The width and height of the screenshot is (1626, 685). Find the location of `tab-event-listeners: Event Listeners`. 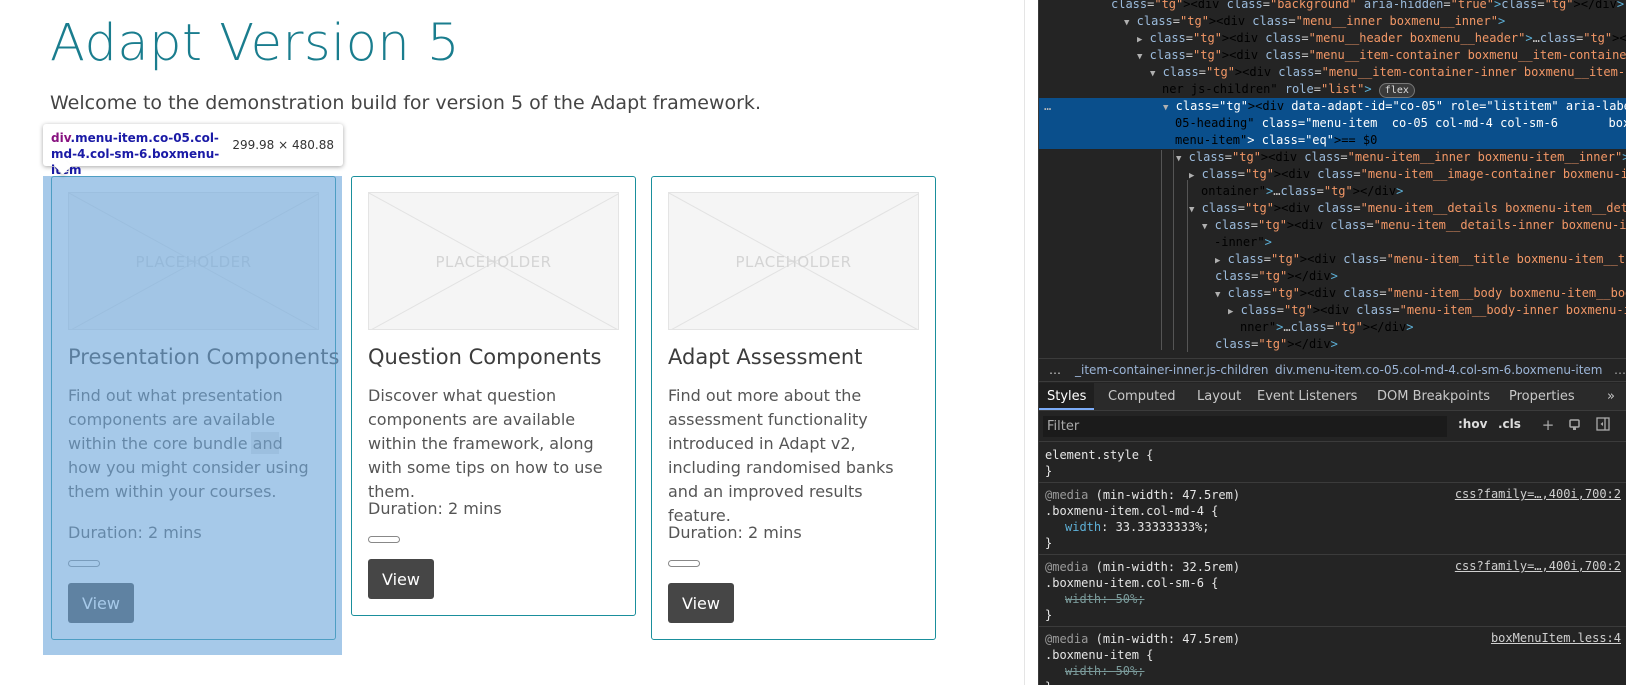

tab-event-listeners: Event Listeners is located at coordinates (1307, 396).